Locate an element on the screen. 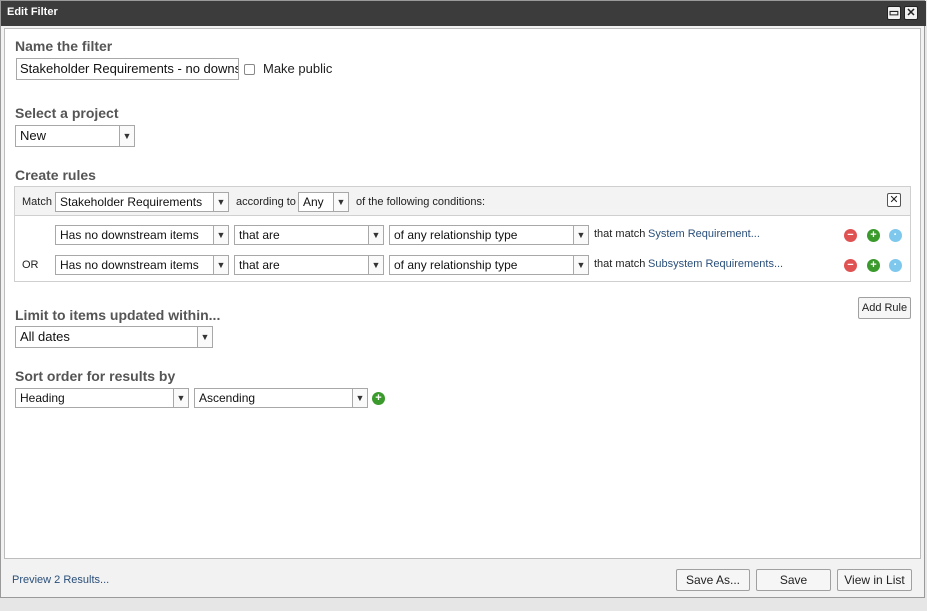  rule-1-relationship-value: of any relationship type is located at coordinates (456, 235).